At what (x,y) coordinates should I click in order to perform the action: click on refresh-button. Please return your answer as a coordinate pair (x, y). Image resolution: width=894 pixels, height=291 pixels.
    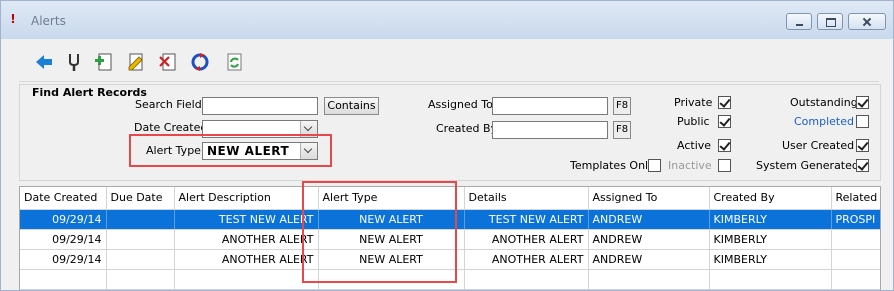
    Looking at the image, I should click on (234, 62).